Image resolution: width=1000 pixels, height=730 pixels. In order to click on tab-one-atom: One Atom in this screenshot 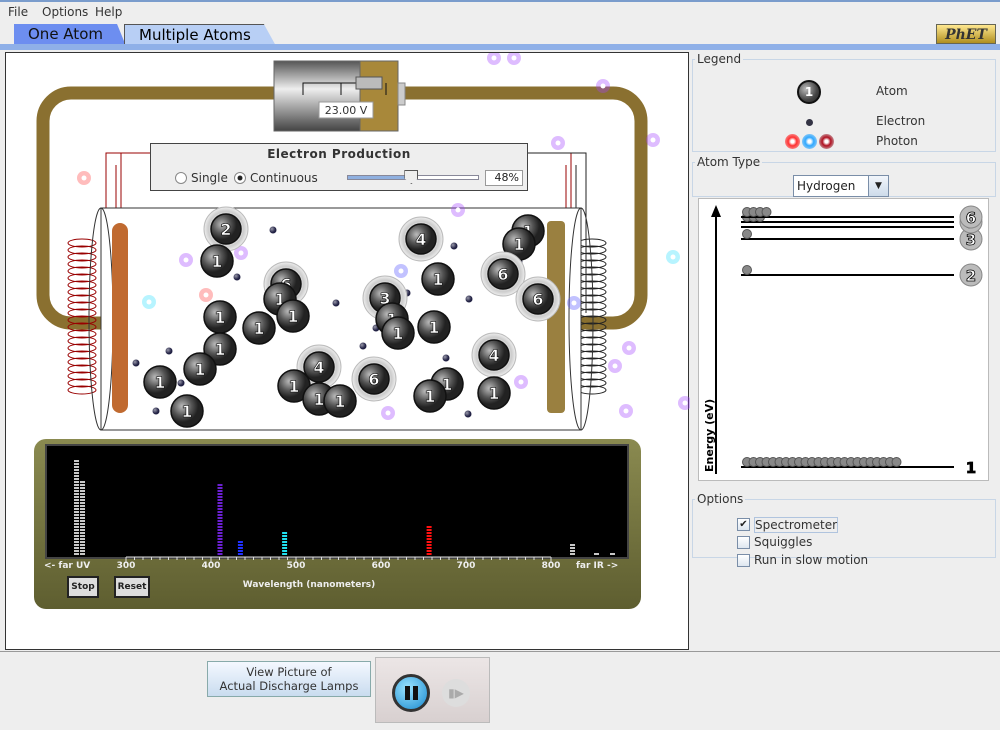, I will do `click(70, 35)`.